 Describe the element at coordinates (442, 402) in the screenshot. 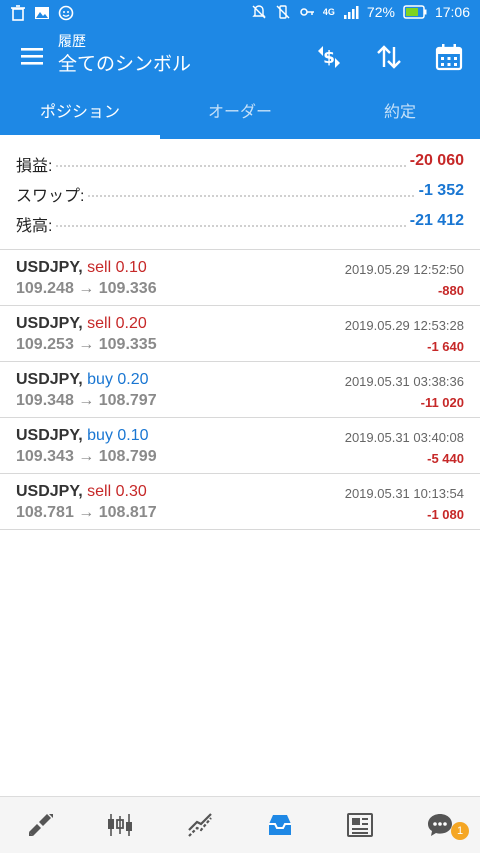

I see `position-profit: -11 020` at that location.